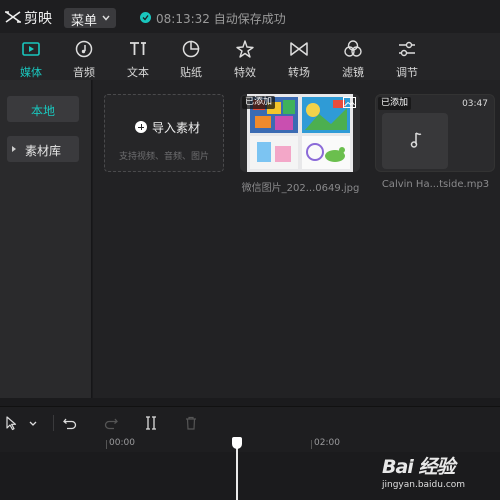 The width and height of the screenshot is (500, 500). I want to click on sidebar-item-label: 本地, so click(42, 111).